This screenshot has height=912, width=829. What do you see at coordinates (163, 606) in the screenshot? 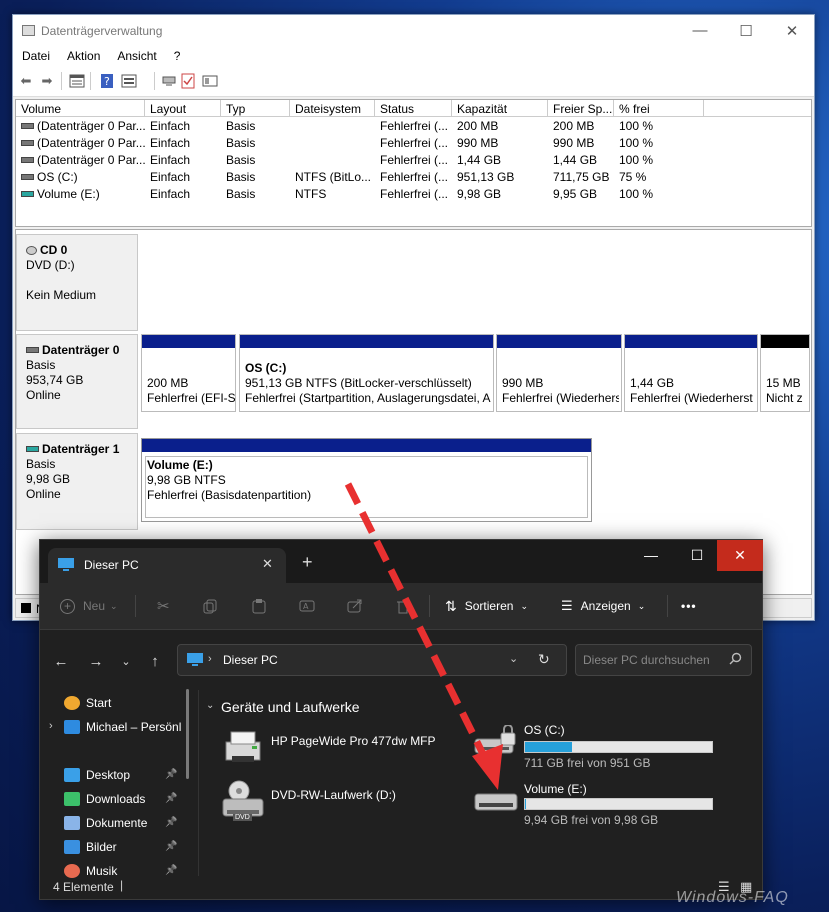
I see `cut-icon: ✂` at bounding box center [163, 606].